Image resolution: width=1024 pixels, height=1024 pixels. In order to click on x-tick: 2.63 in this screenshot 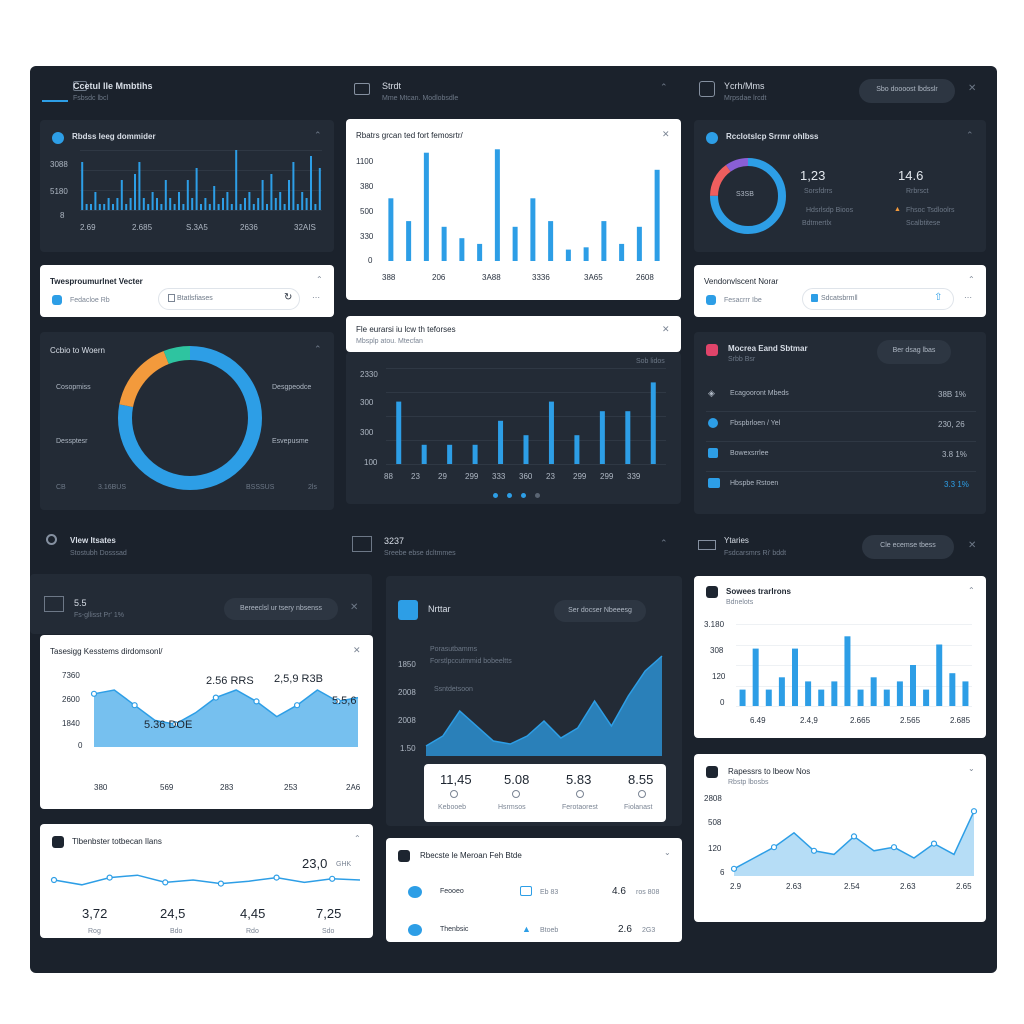, I will do `click(794, 886)`.